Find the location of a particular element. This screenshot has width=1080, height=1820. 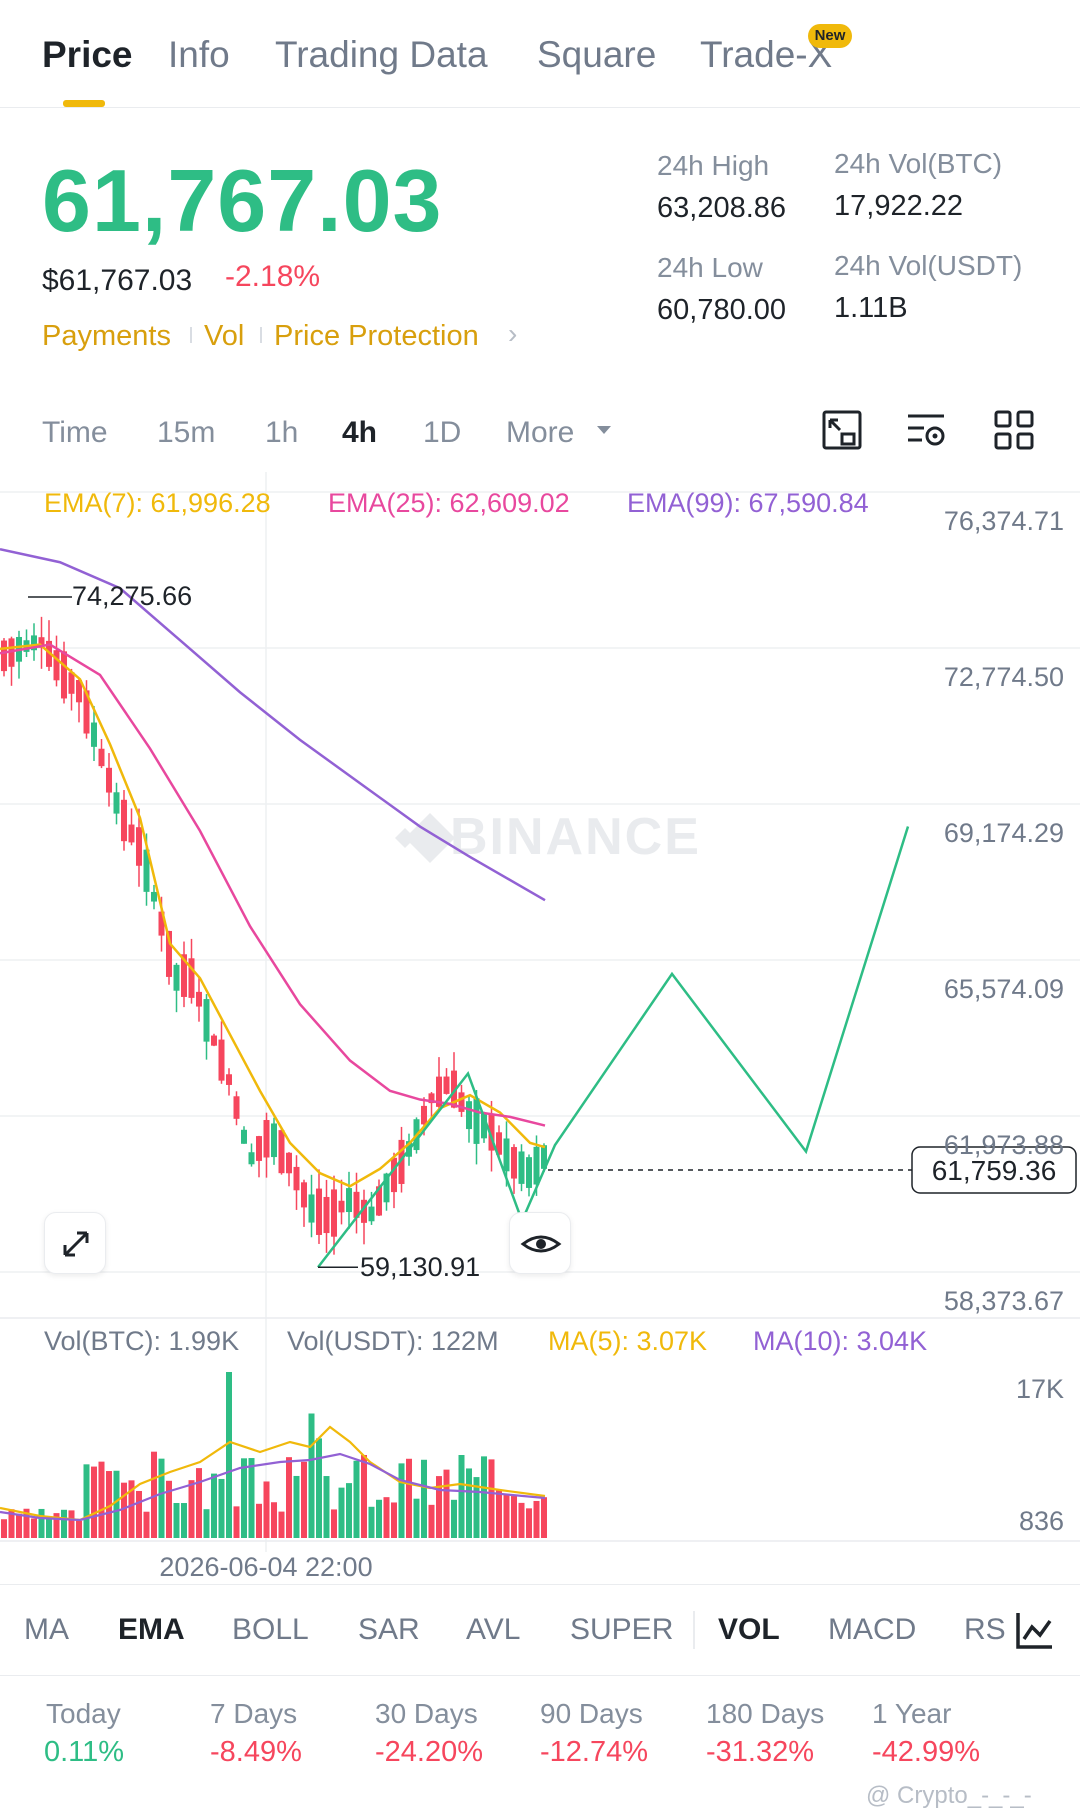

price-protection-link: Price Protection is located at coordinates (376, 336).